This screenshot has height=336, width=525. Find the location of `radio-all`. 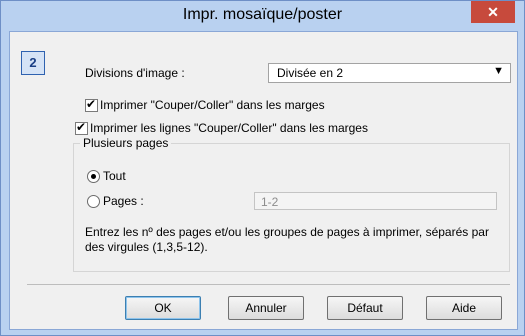

radio-all is located at coordinates (93, 176).